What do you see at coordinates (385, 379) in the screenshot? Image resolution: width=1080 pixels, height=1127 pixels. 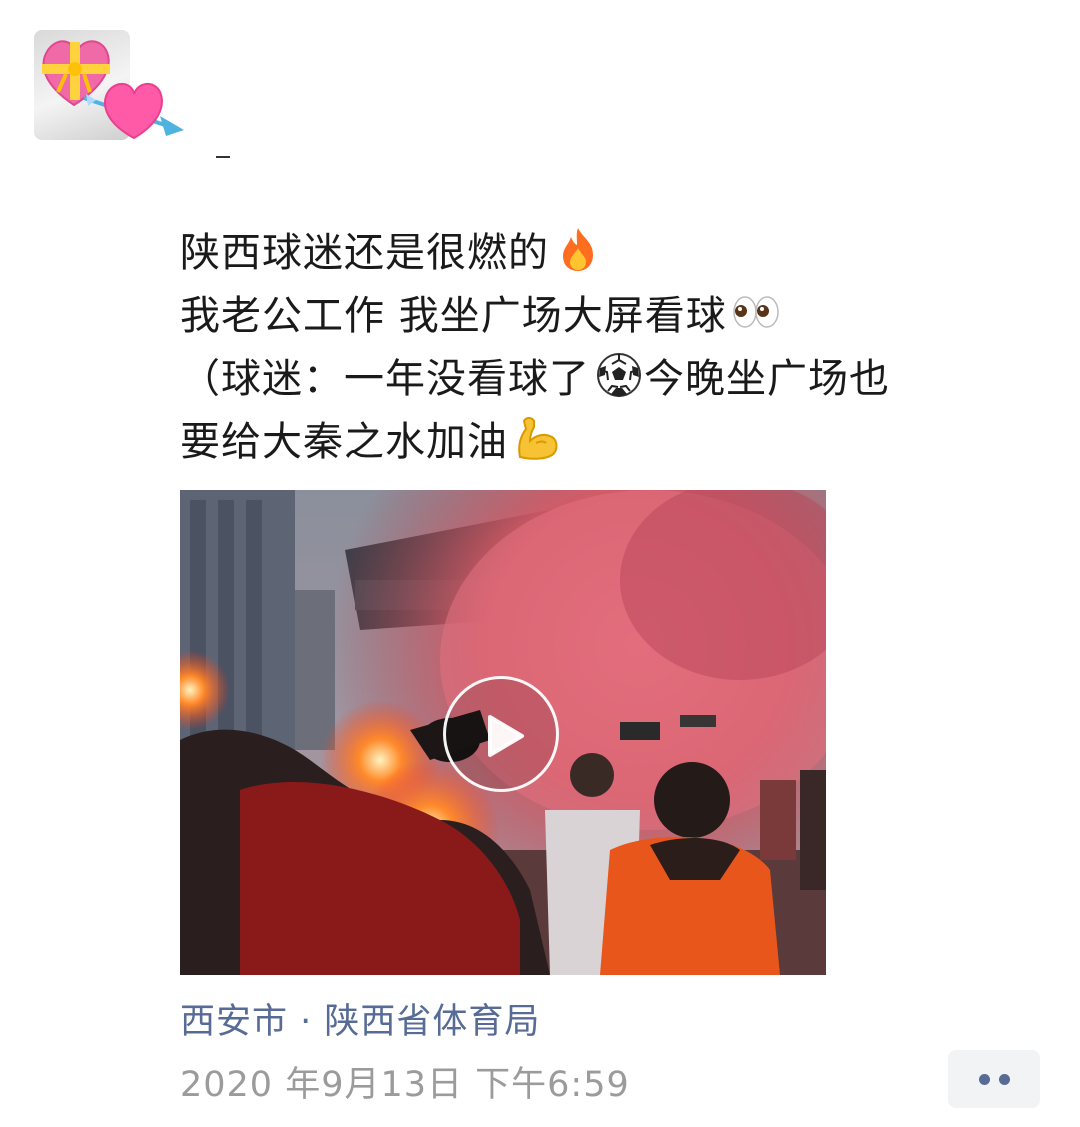 I see `post-text-segment: （球迷：一年没看球了` at bounding box center [385, 379].